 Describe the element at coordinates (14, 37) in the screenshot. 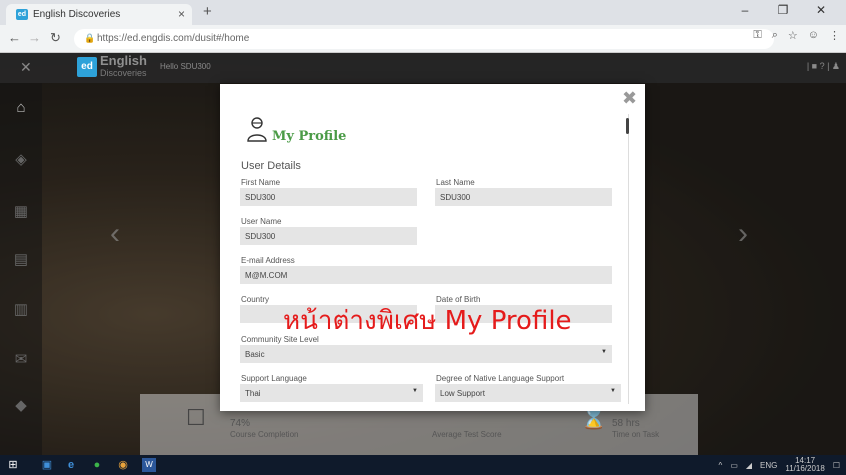

I see `back-icon: ←` at that location.